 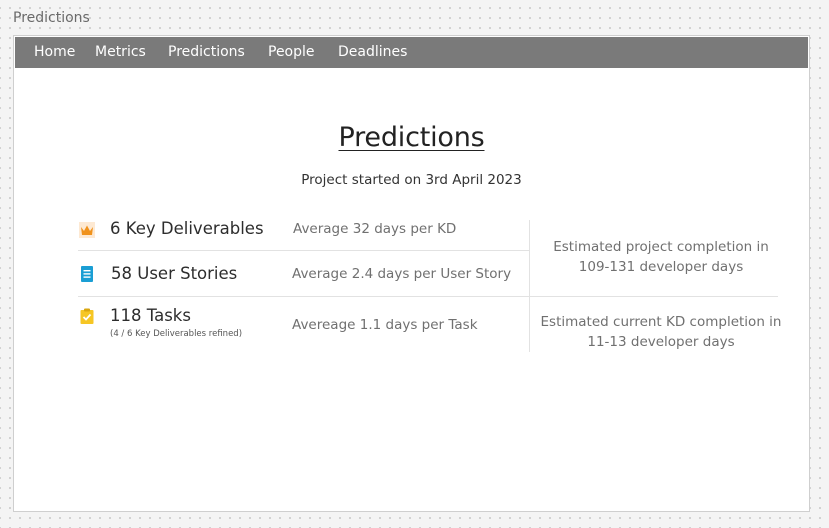 What do you see at coordinates (187, 228) in the screenshot?
I see `key-deliverables-count: 6 Key Deliverables` at bounding box center [187, 228].